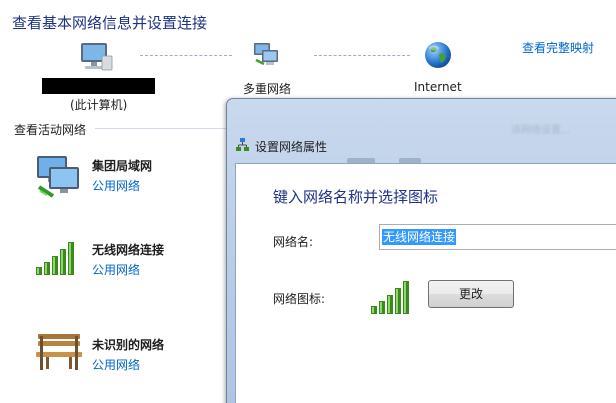 The height and width of the screenshot is (403, 616). Describe the element at coordinates (242, 144) in the screenshot. I see `network-properties-icon` at that location.